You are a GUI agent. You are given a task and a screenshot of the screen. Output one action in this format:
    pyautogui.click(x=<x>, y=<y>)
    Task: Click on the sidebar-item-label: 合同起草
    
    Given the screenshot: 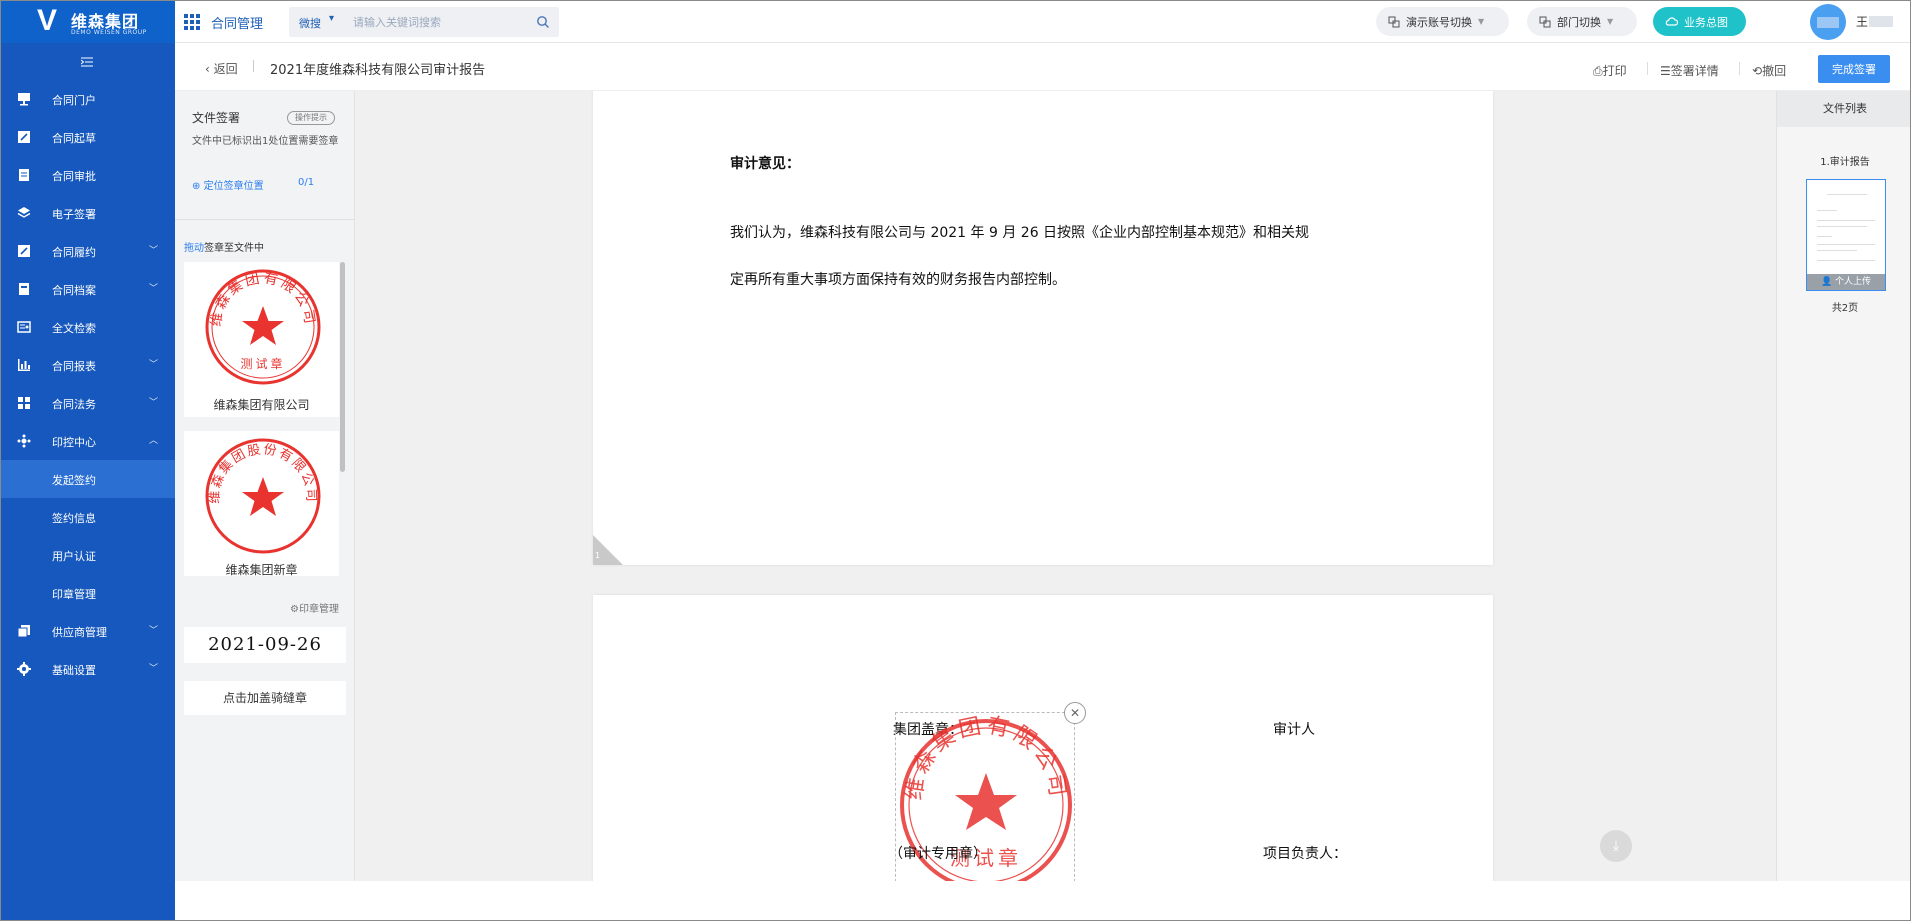 What is the action you would take?
    pyautogui.click(x=74, y=138)
    